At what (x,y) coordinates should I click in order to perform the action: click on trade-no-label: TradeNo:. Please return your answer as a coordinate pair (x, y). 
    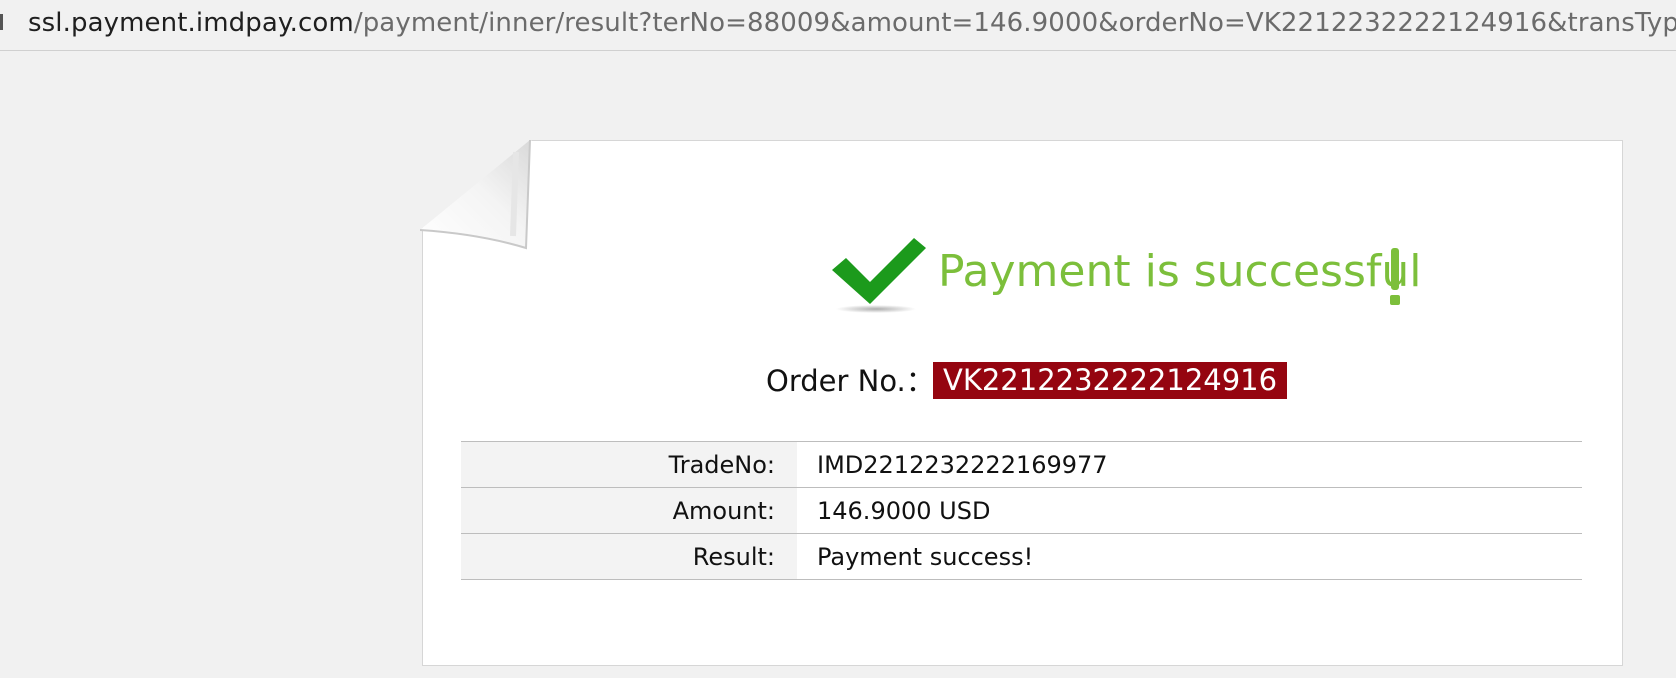
    Looking at the image, I should click on (629, 464).